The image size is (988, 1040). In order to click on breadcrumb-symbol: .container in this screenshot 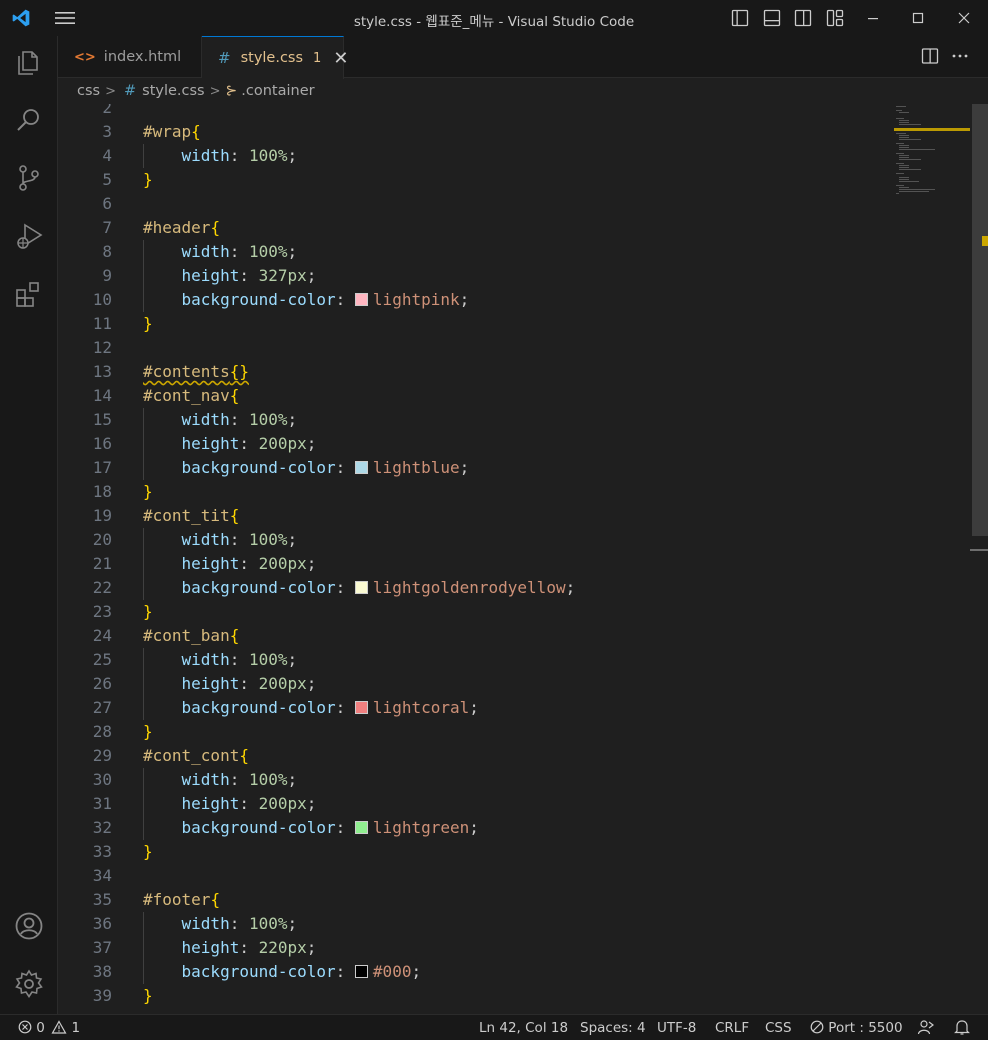, I will do `click(277, 91)`.